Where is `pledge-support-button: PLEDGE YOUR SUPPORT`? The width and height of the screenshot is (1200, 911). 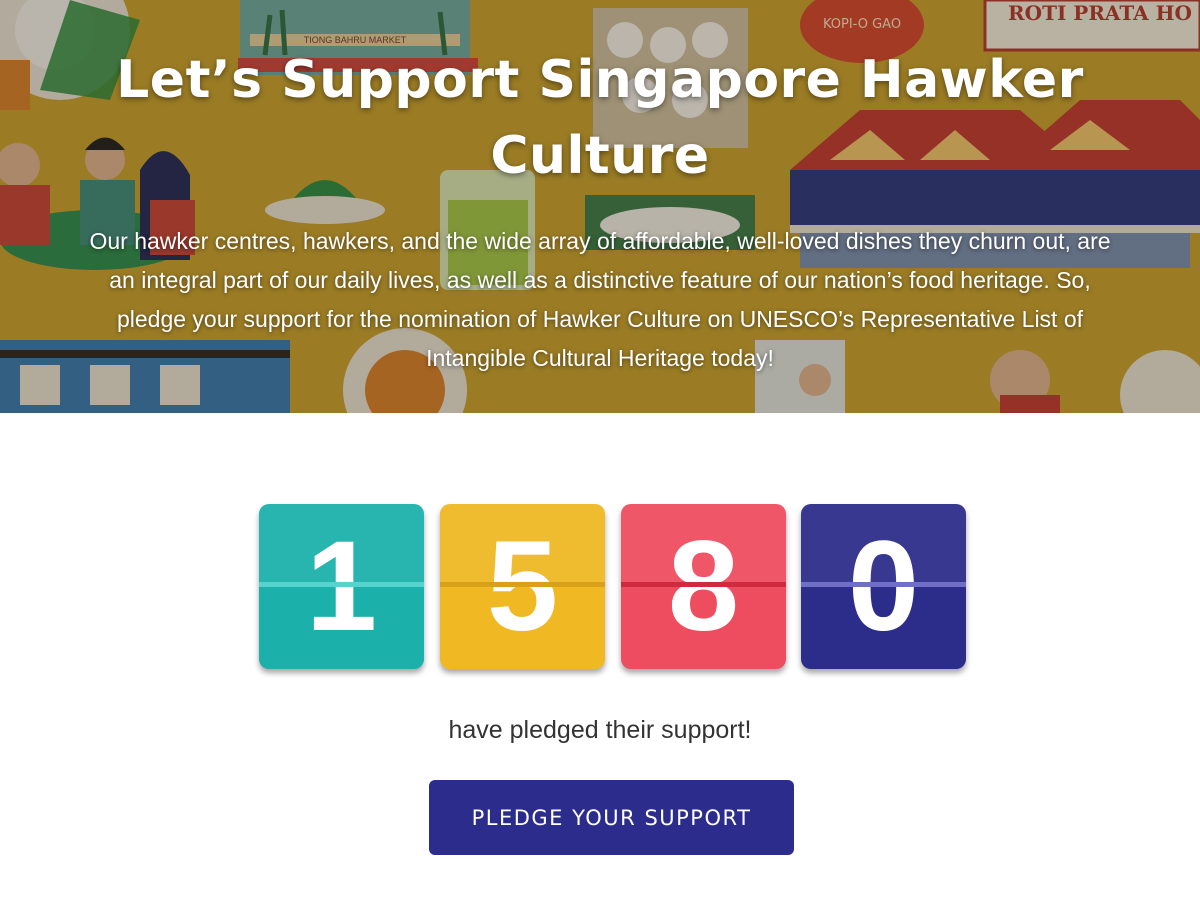 pledge-support-button: PLEDGE YOUR SUPPORT is located at coordinates (611, 817).